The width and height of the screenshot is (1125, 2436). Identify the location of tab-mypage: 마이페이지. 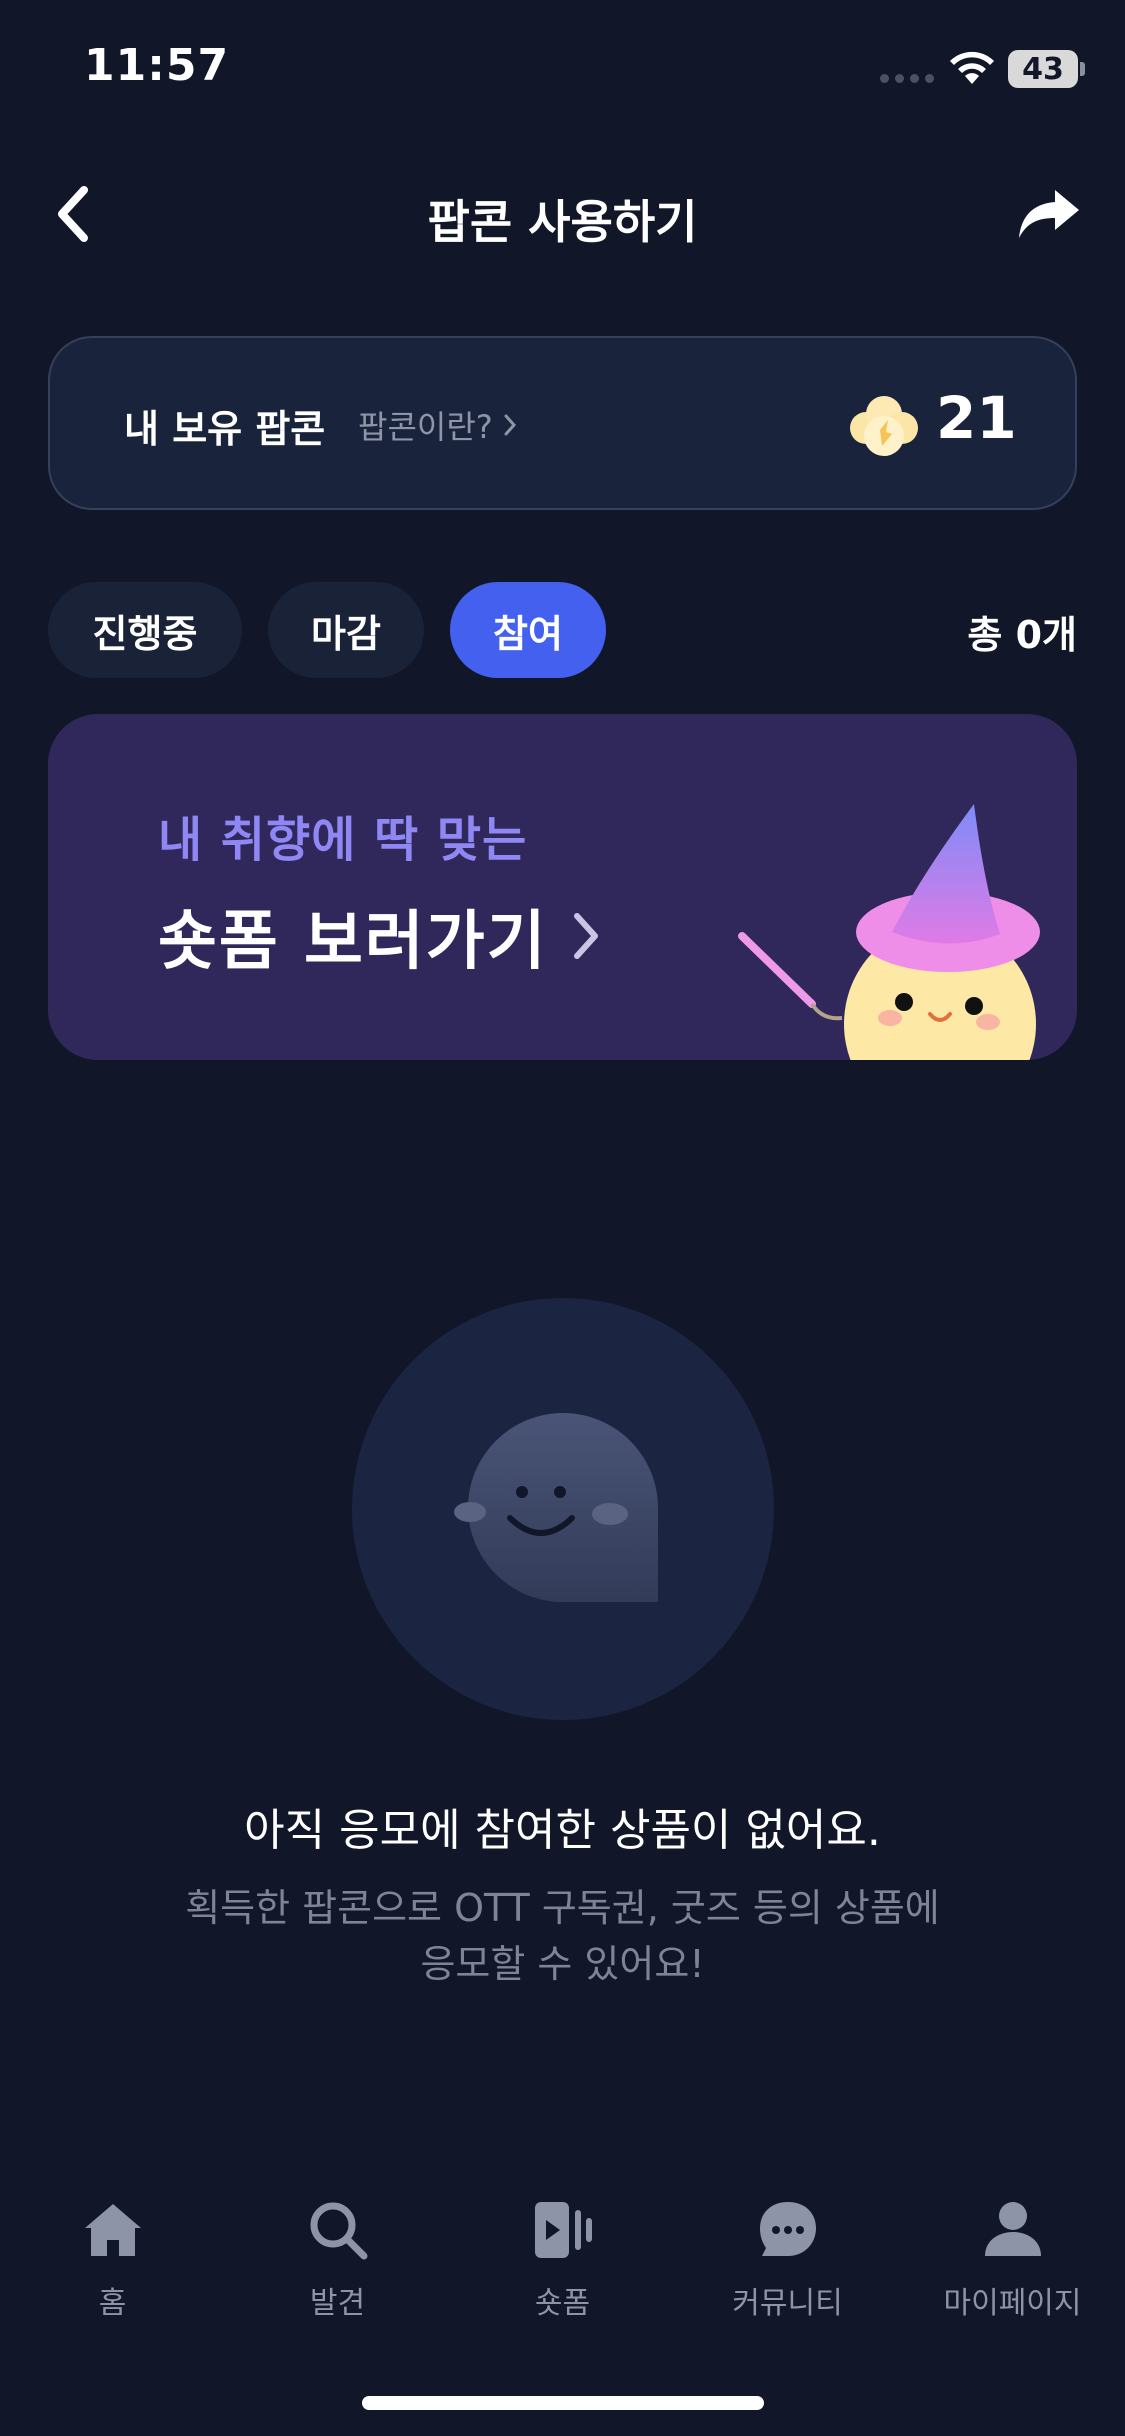
(1012, 2265).